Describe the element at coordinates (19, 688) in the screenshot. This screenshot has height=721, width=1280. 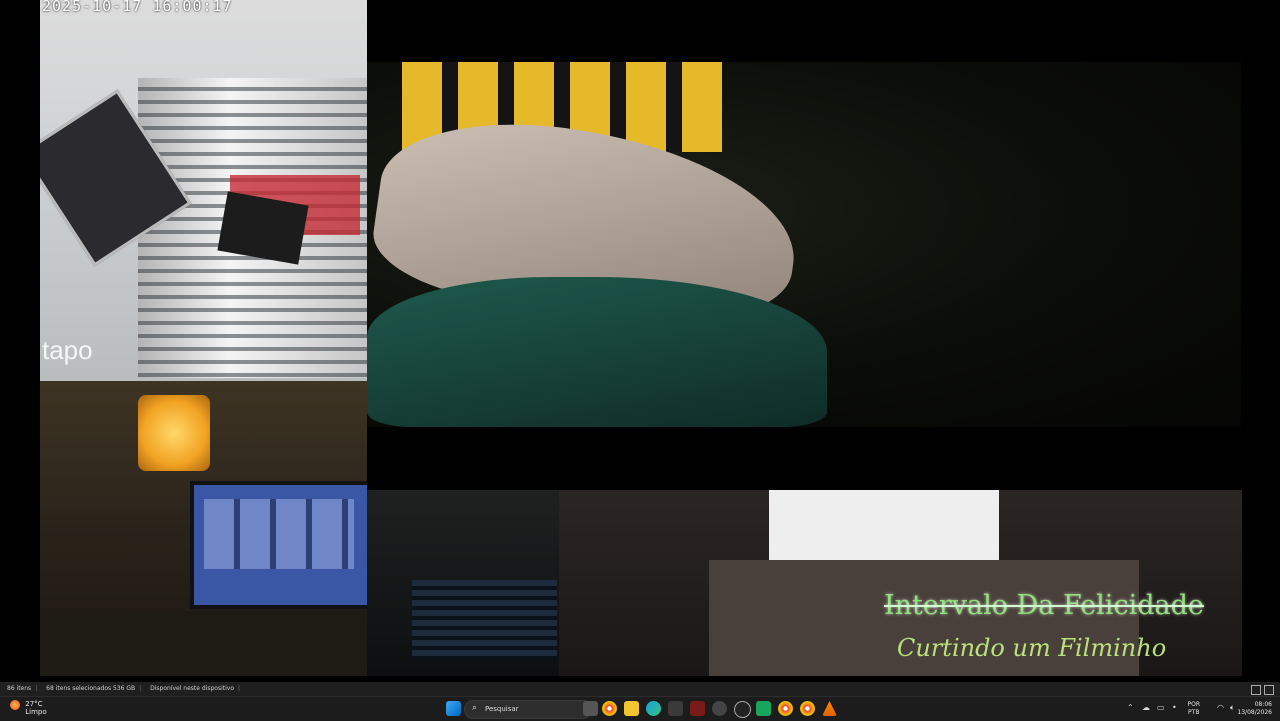
I see `items-count: 86 itens` at that location.